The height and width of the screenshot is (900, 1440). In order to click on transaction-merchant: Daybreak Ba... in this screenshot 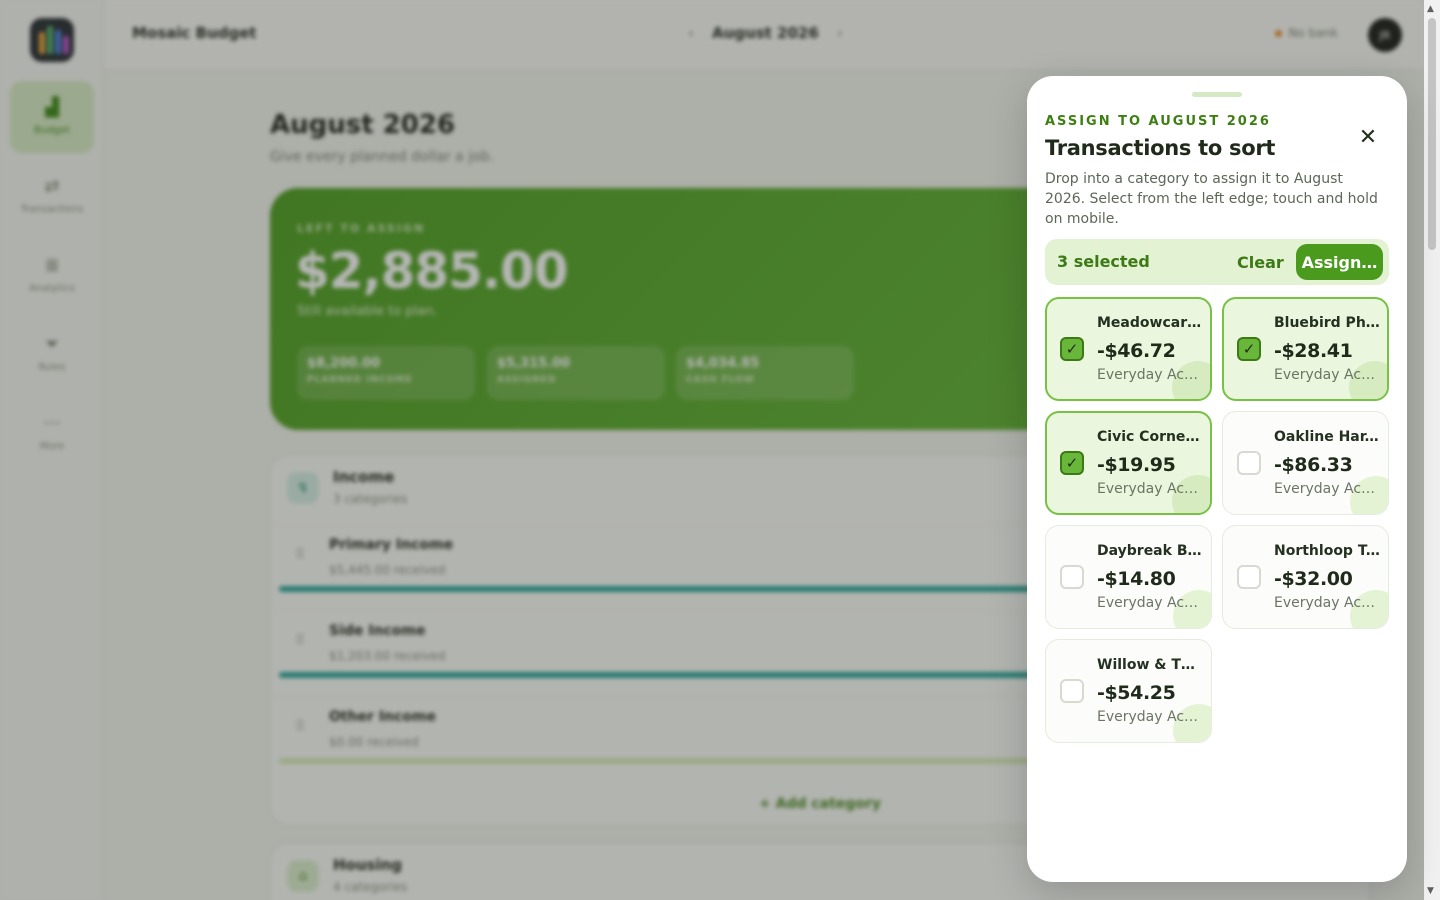, I will do `click(1150, 551)`.